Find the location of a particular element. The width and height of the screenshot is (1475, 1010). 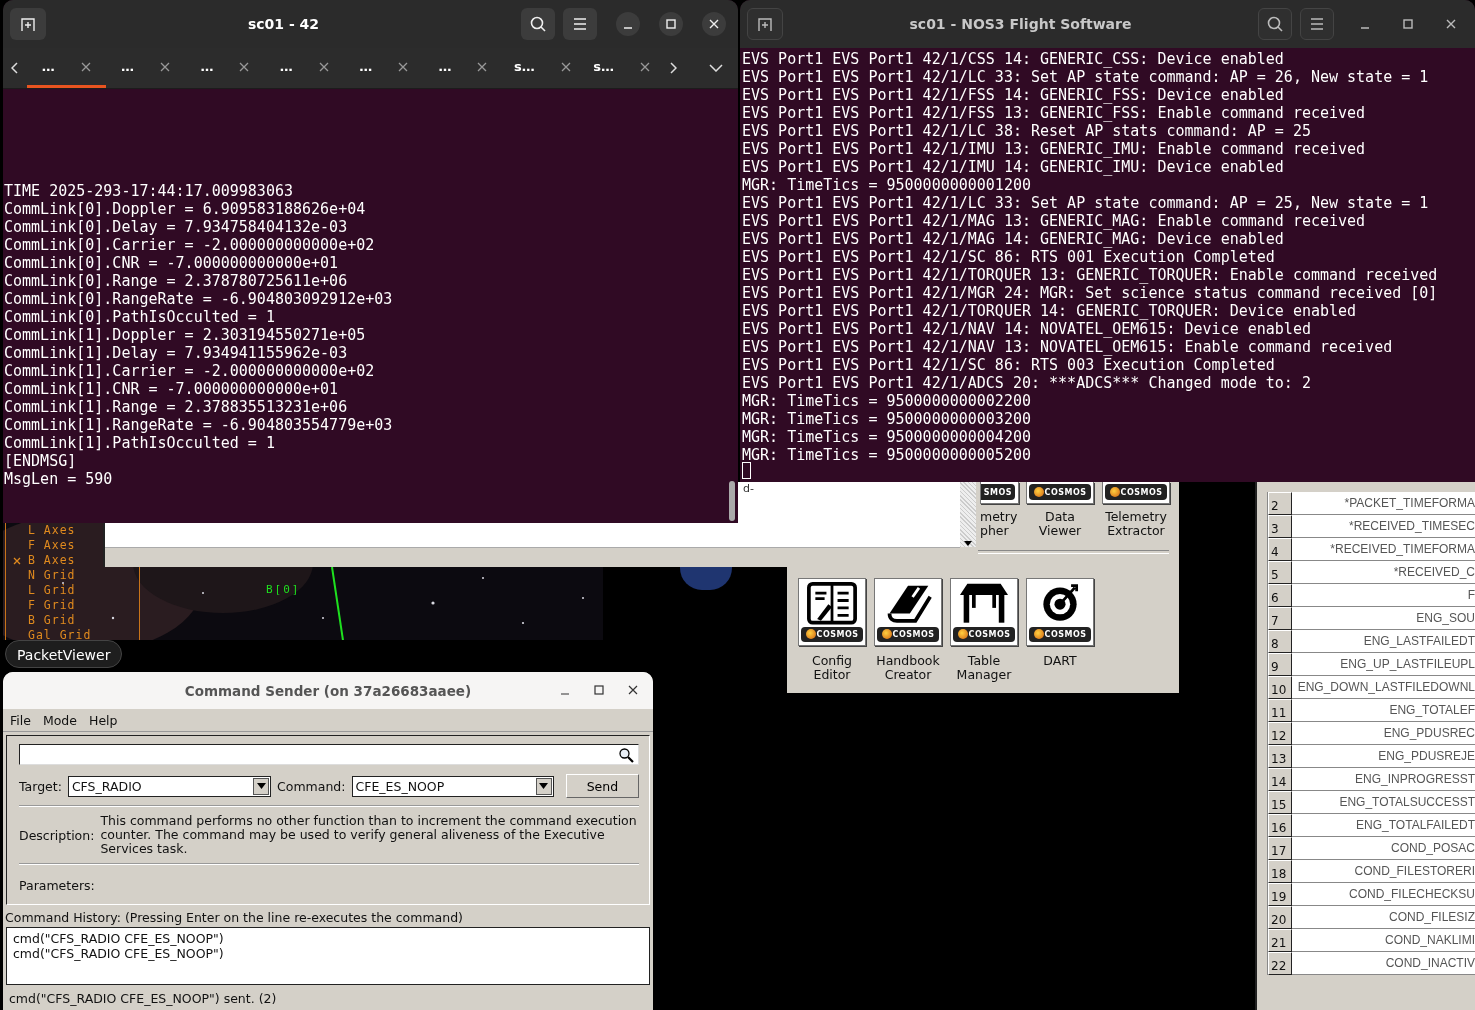

table-cell: ENG_INPROGRESST is located at coordinates (1383, 779).